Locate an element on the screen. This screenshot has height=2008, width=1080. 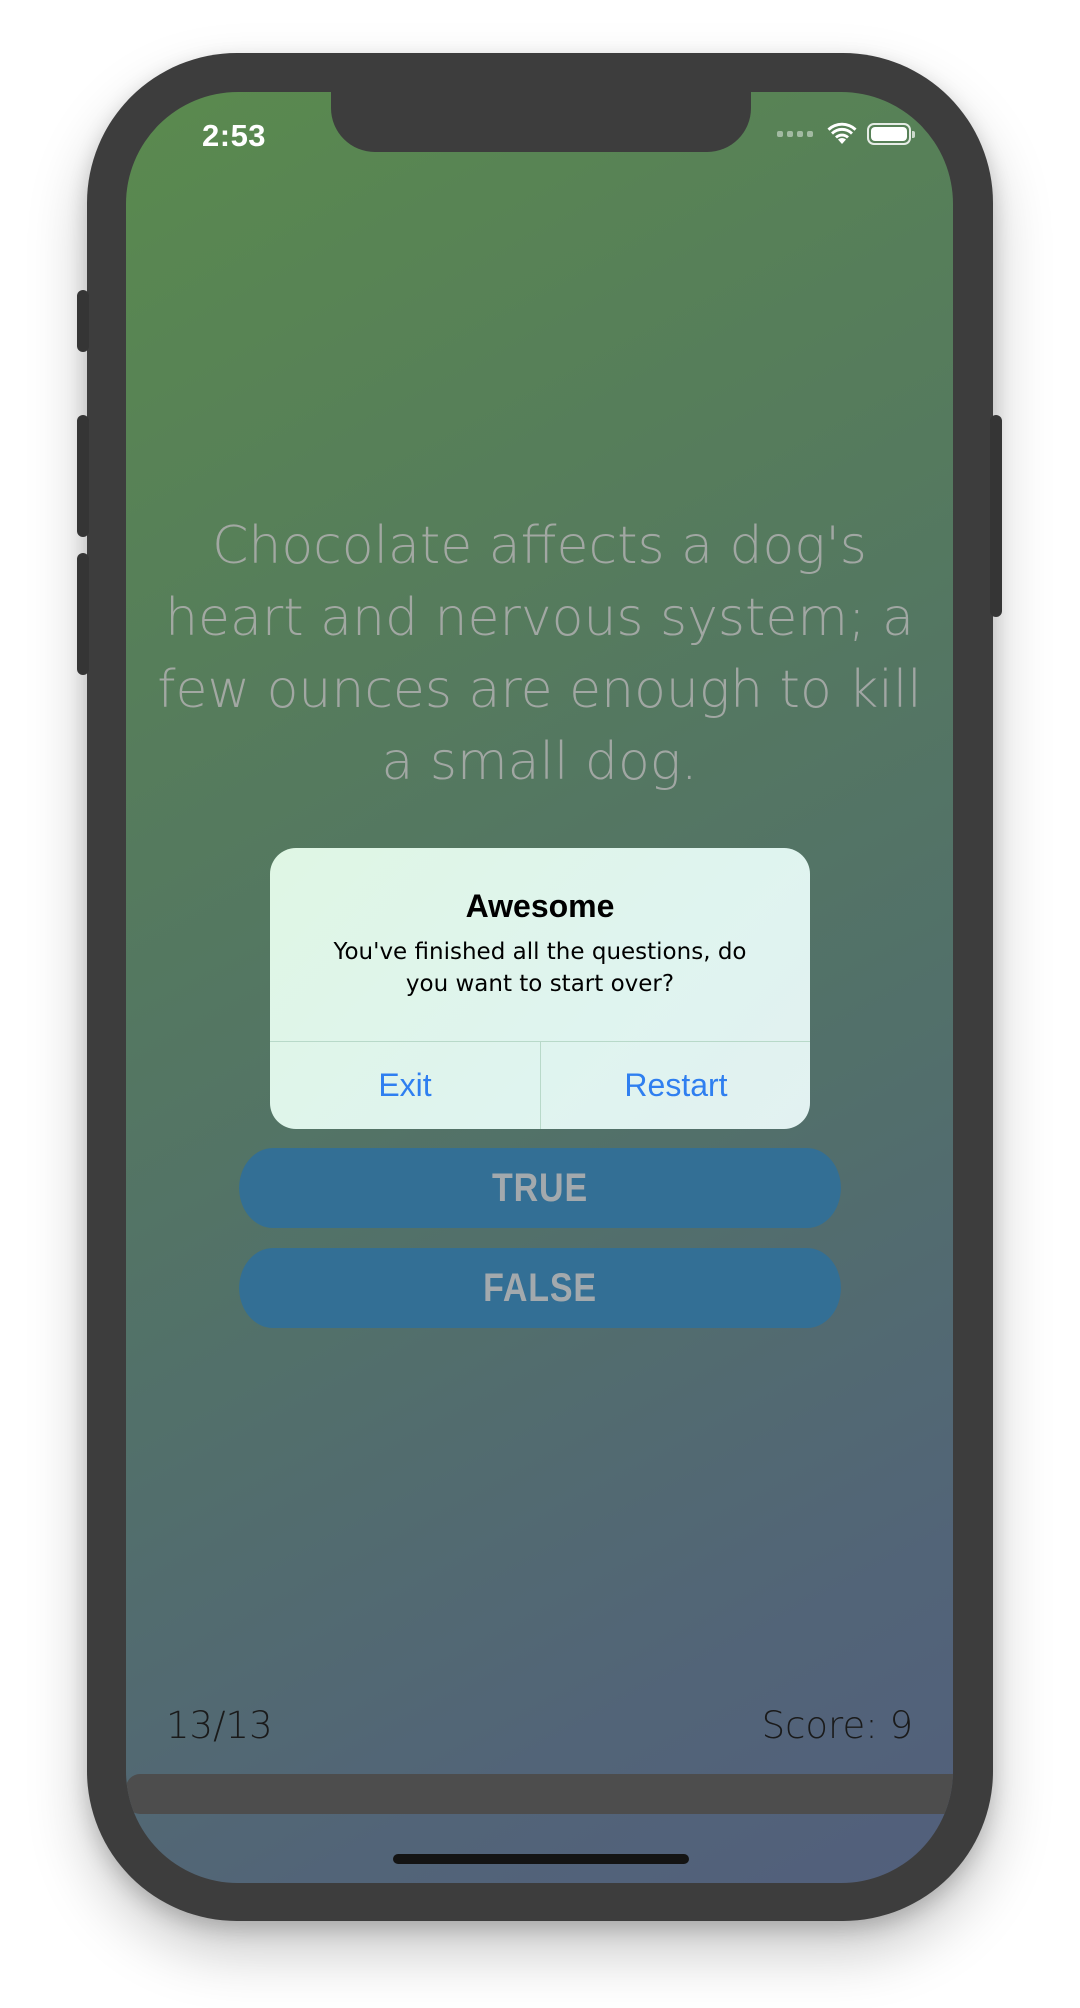
status-icons is located at coordinates (846, 134).